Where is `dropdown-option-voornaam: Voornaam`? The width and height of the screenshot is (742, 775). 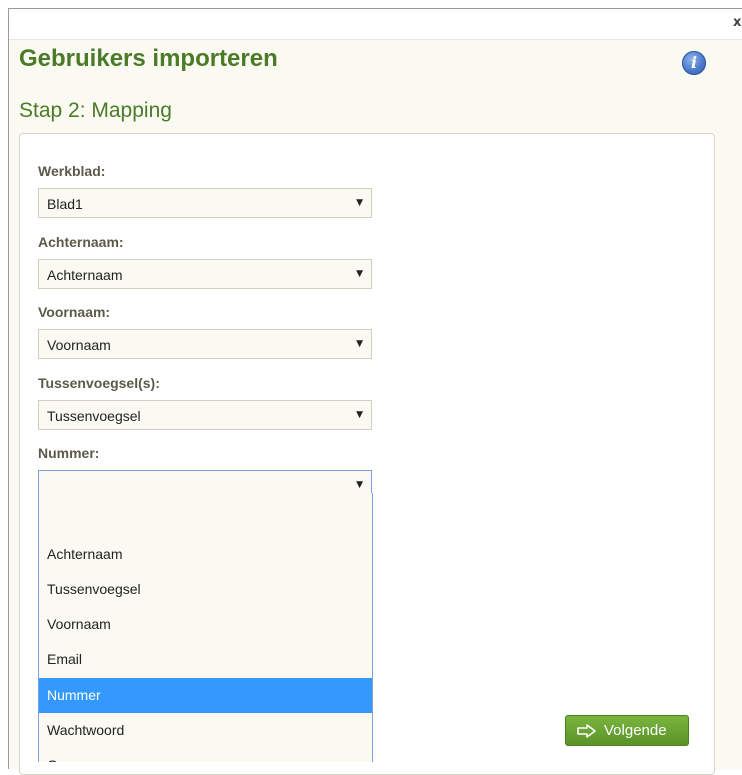
dropdown-option-voornaam: Voornaam is located at coordinates (205, 624).